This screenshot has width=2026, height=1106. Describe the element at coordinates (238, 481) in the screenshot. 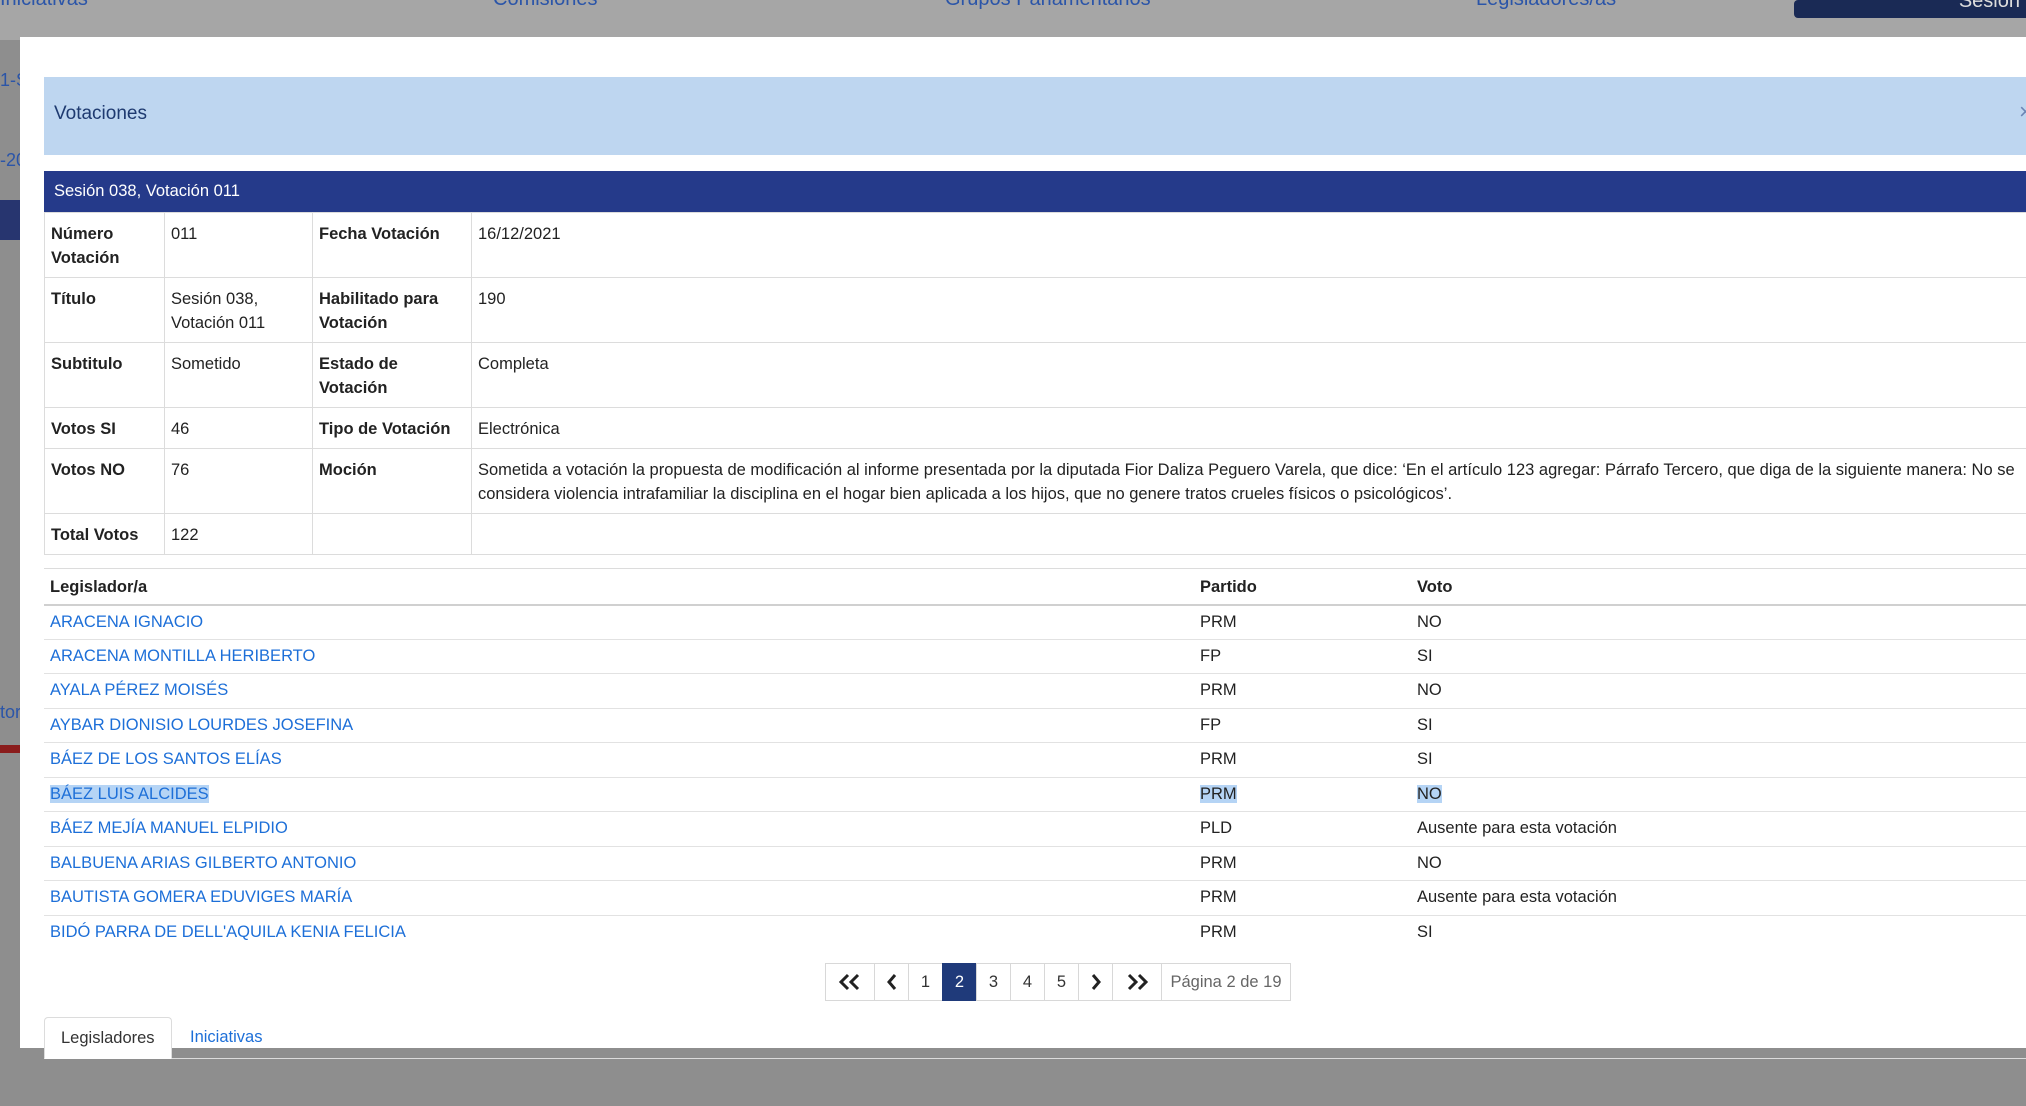

I see `votos-no-value: 76` at that location.